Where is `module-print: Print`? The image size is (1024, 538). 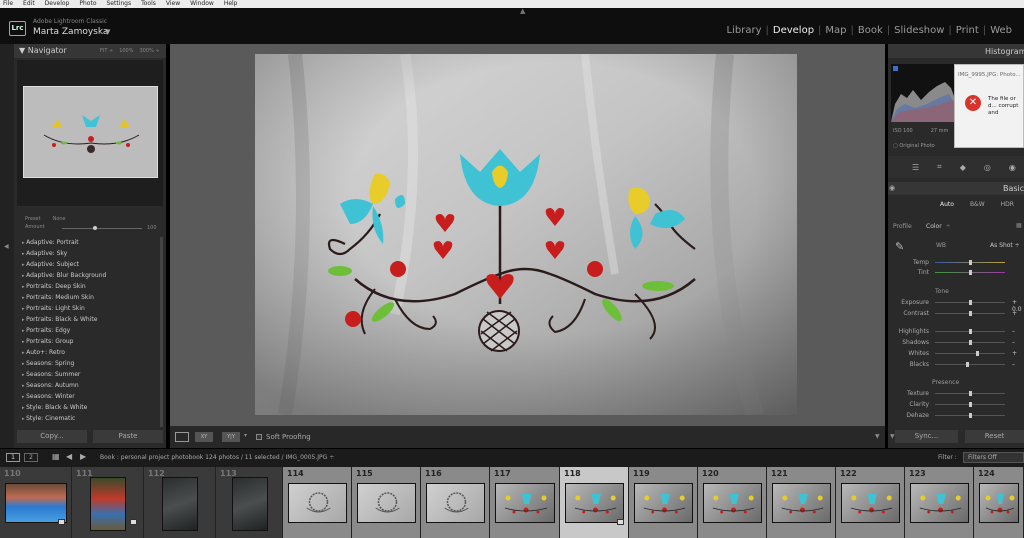
module-print: Print is located at coordinates (967, 30).